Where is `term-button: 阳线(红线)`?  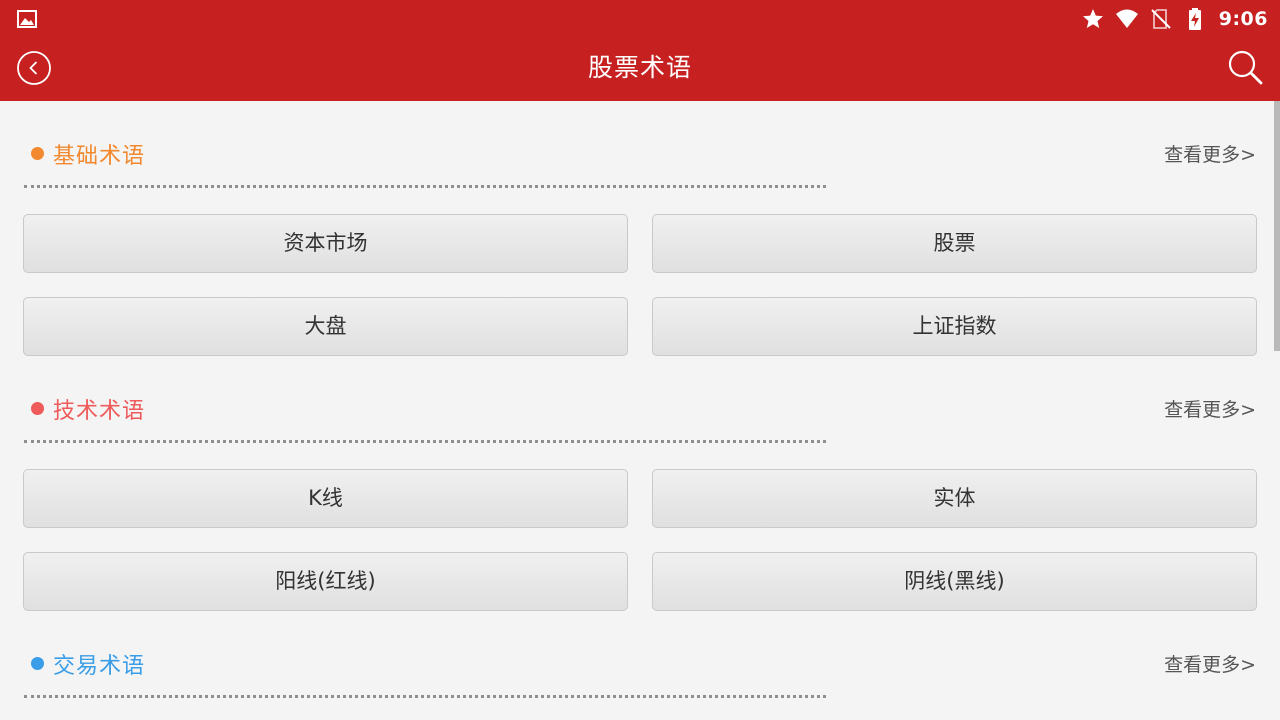 term-button: 阳线(红线) is located at coordinates (325, 581).